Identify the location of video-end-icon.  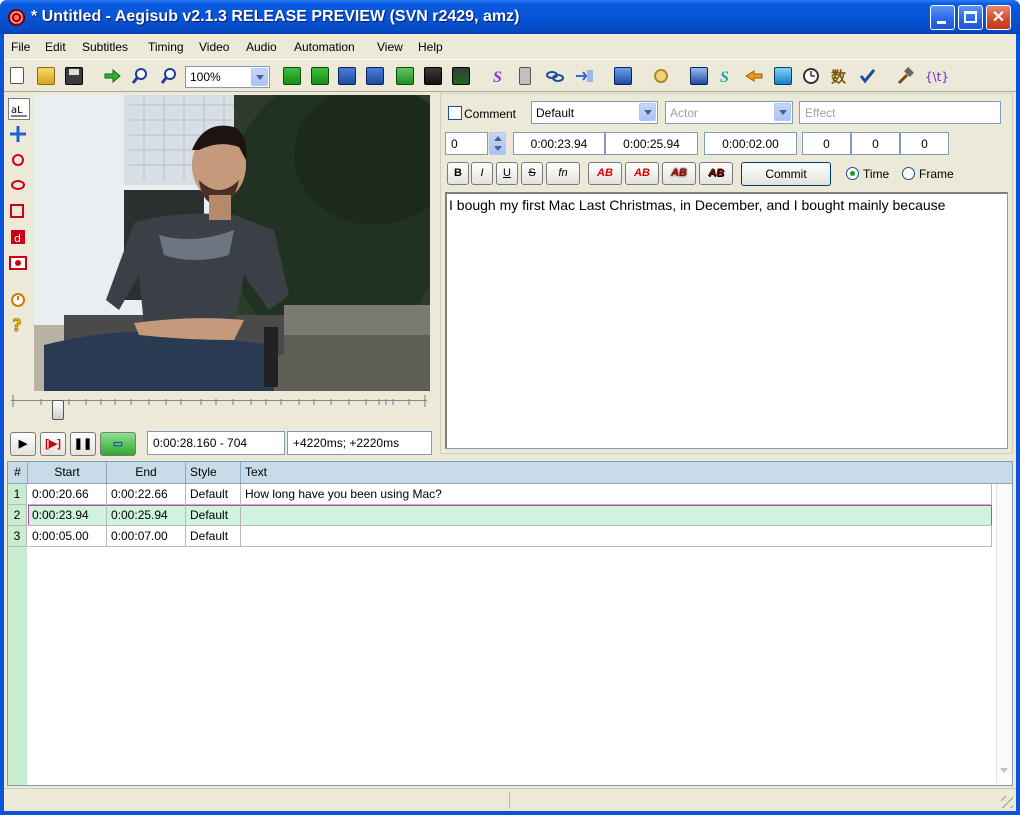
(375, 76).